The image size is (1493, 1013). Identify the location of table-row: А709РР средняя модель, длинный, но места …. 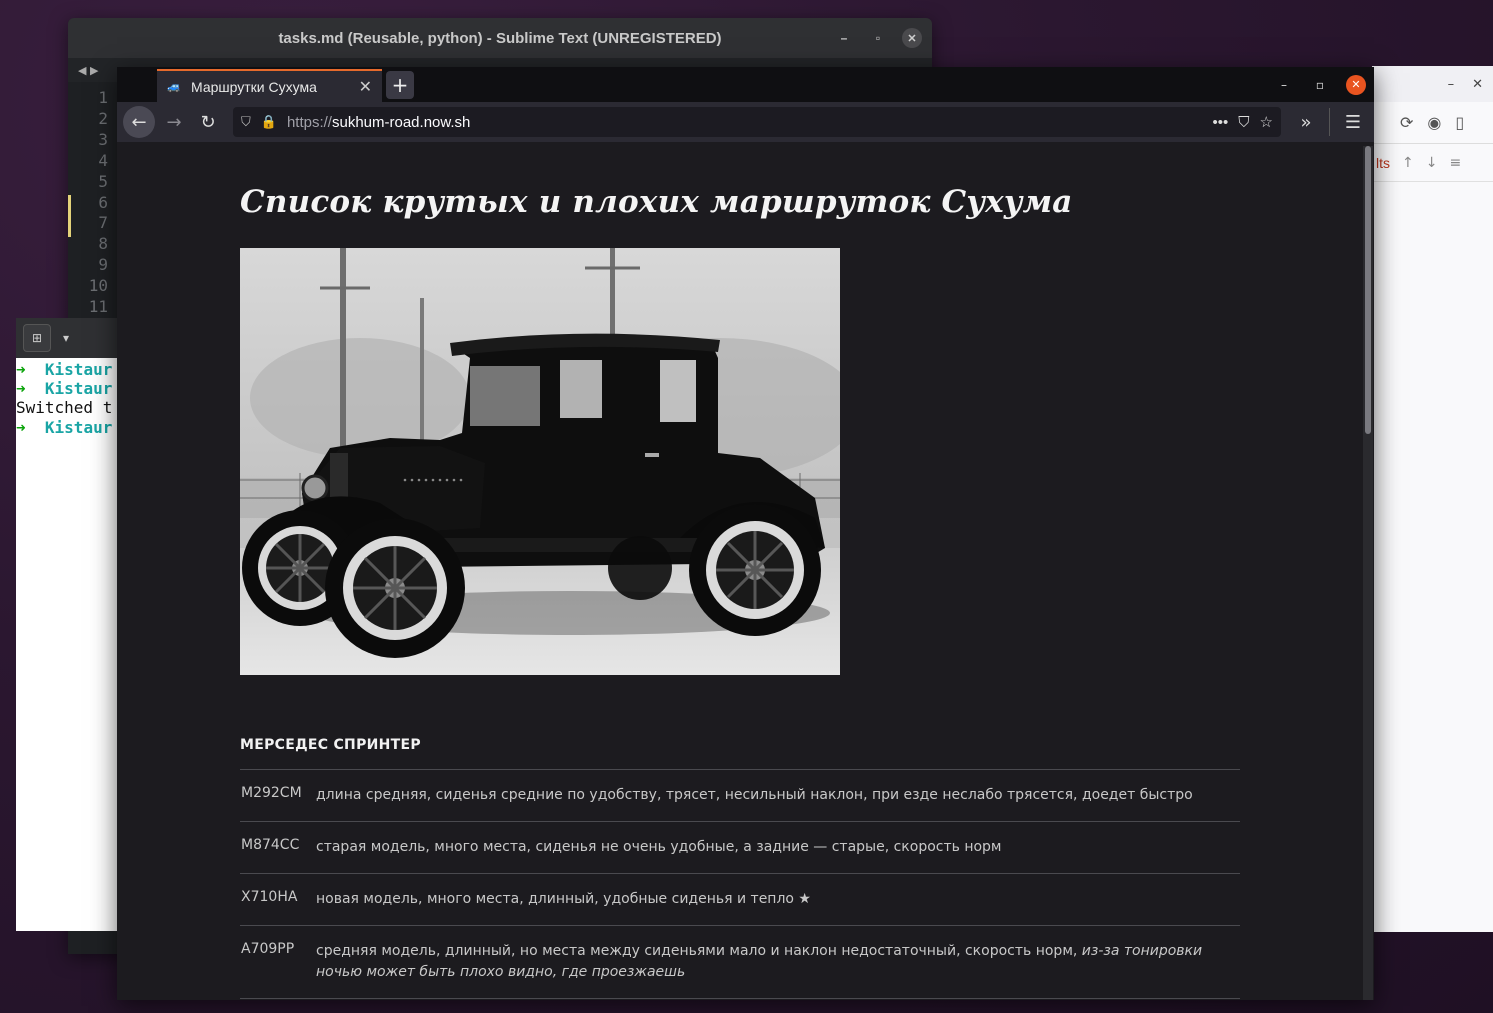
(740, 962).